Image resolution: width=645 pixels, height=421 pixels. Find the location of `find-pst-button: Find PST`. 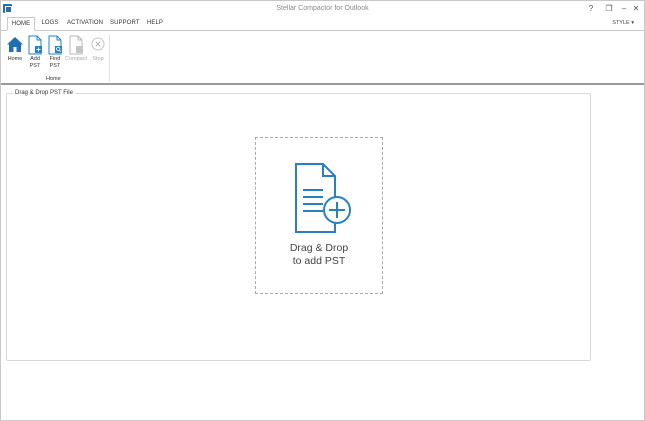

find-pst-button: Find PST is located at coordinates (55, 52).